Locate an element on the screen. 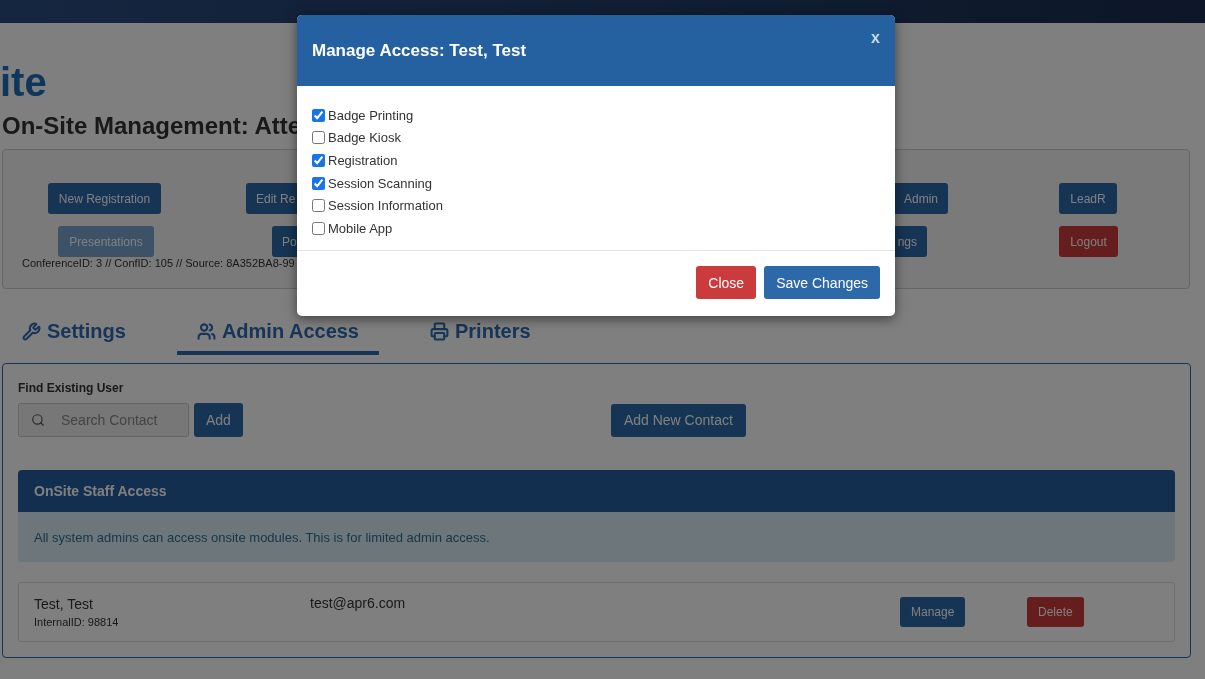 This screenshot has height=679, width=1205. field-label: Find Existing User is located at coordinates (71, 388).